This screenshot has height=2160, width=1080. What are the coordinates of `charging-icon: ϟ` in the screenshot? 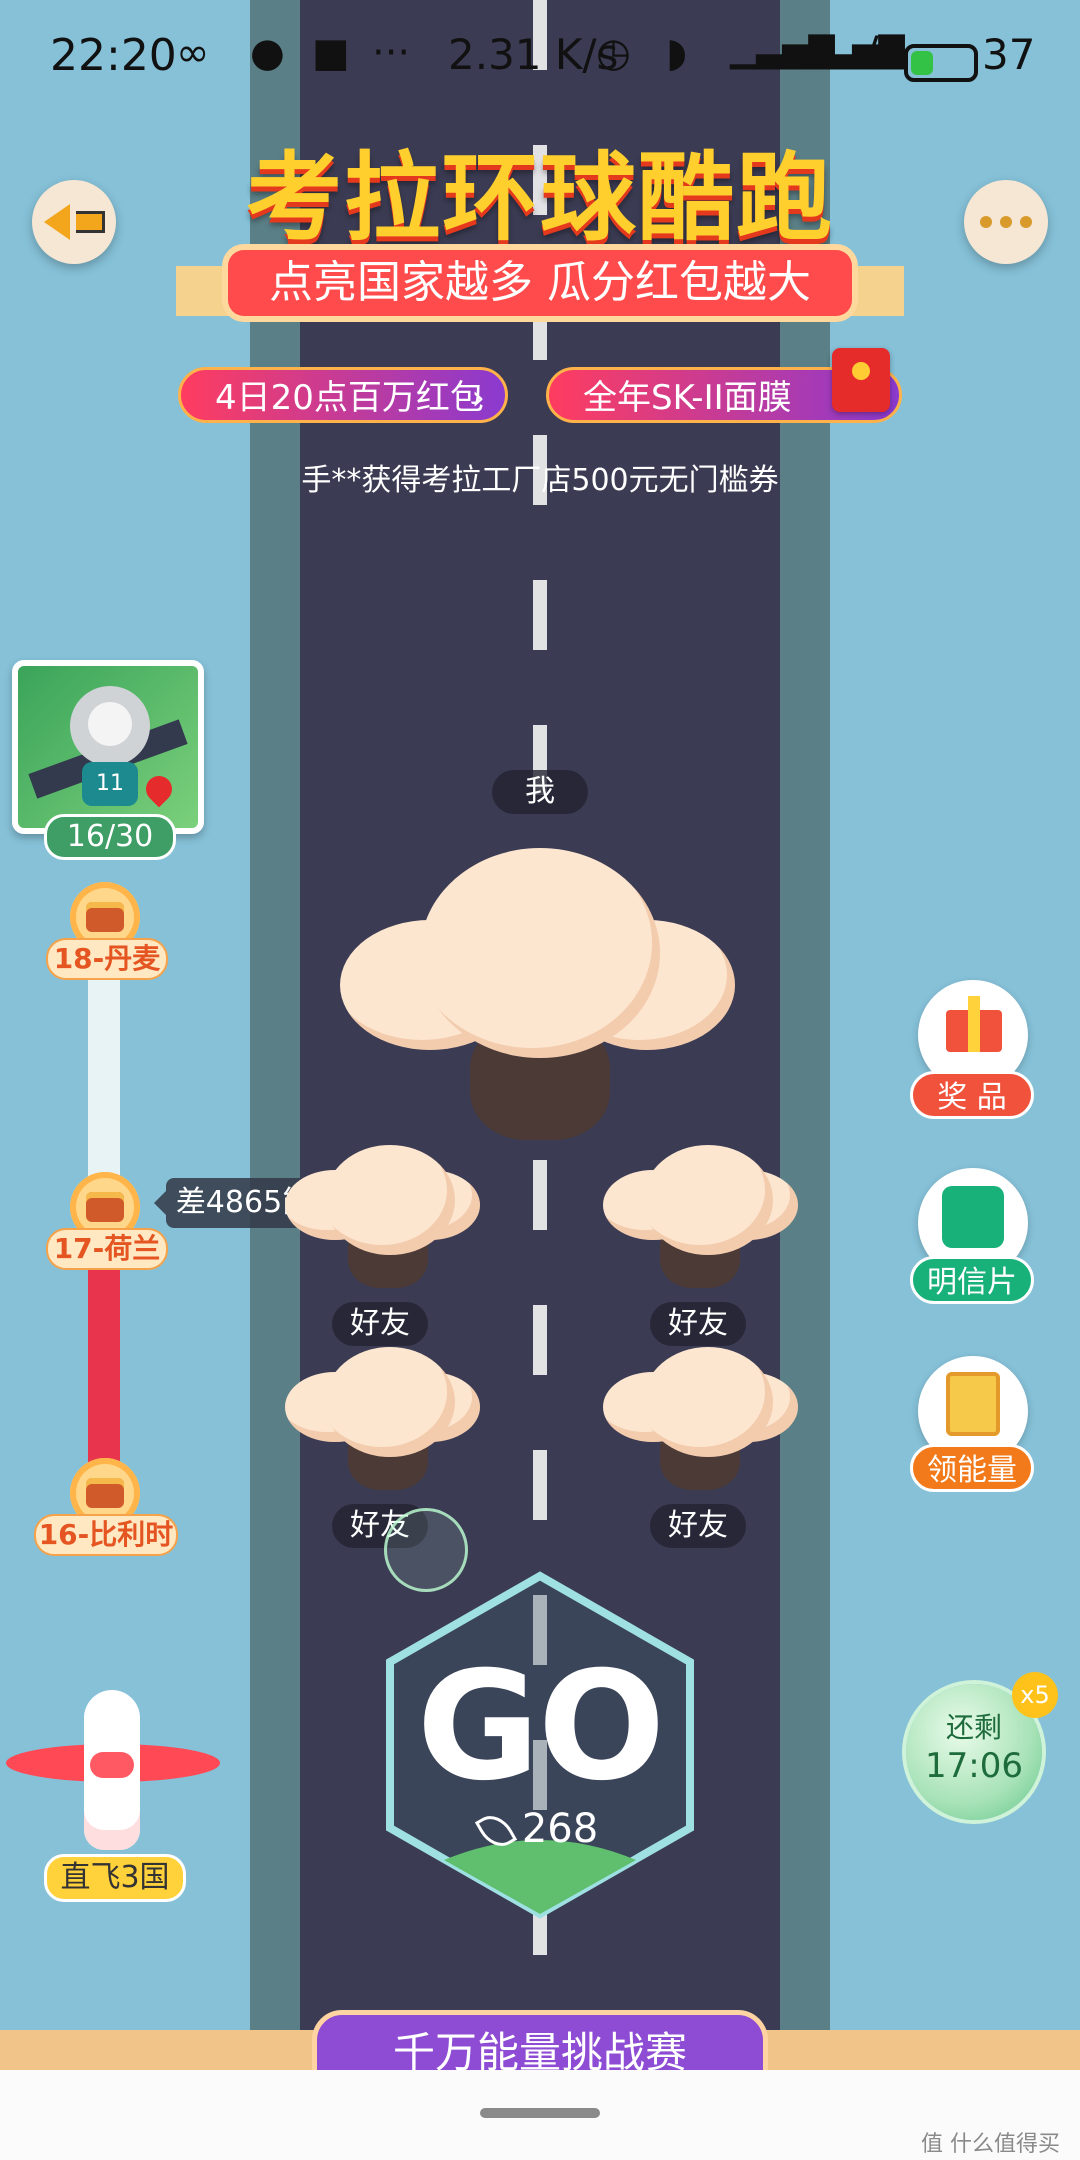 It's located at (879, 53).